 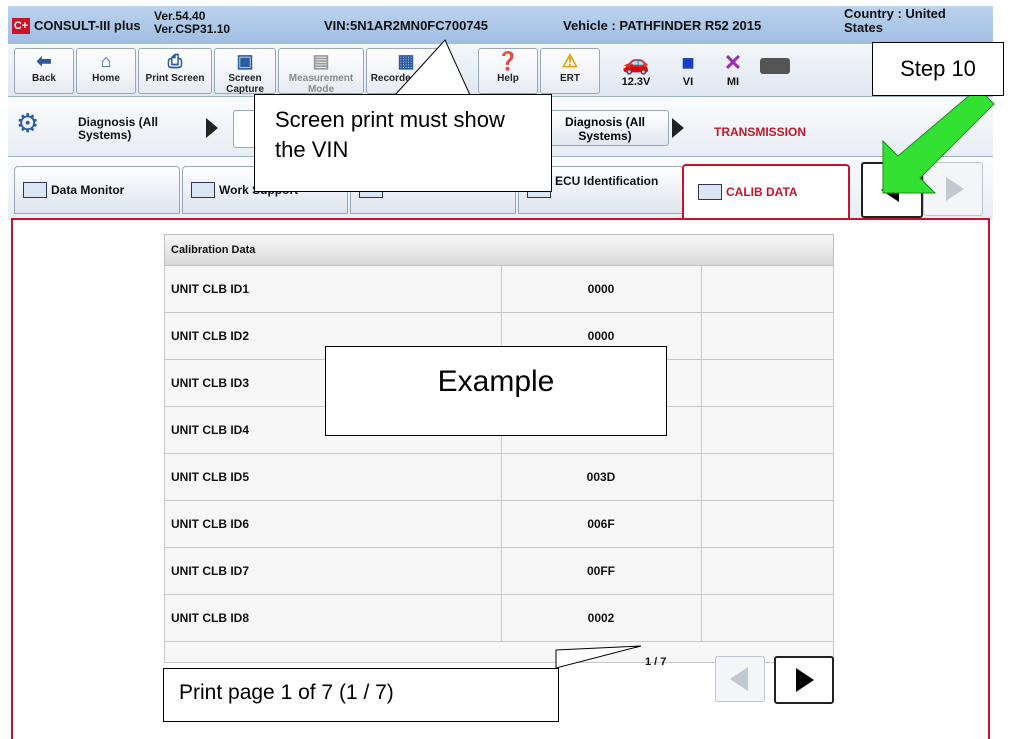 I want to click on green-arrow-icon, so click(x=938, y=140).